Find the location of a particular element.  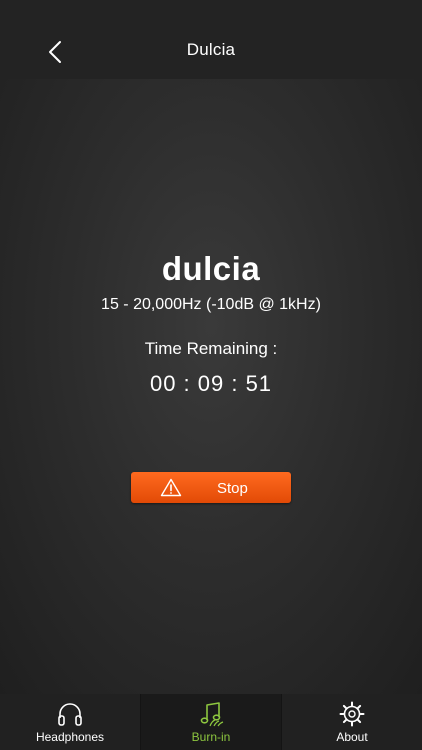

tab-burn-in-label: Burn-in is located at coordinates (211, 737).